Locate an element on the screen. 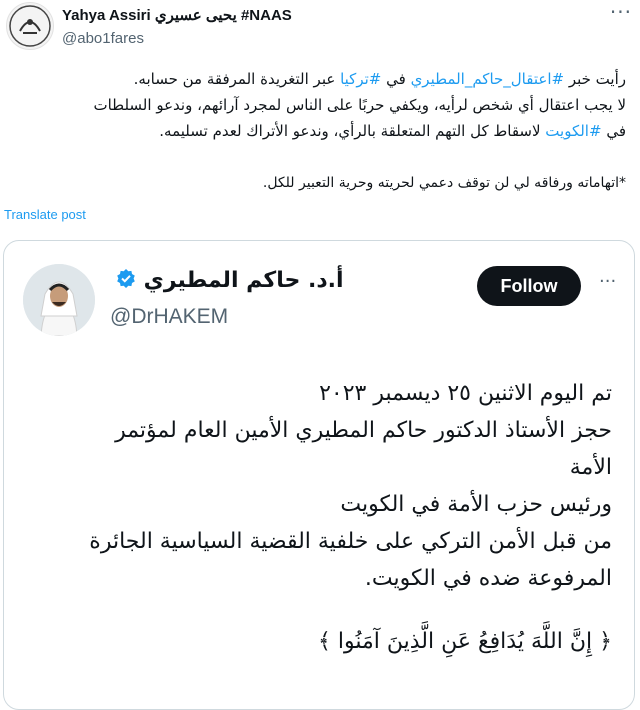  hashtag-link: #اعتقال_حاكم_المطيري is located at coordinates (488, 79).